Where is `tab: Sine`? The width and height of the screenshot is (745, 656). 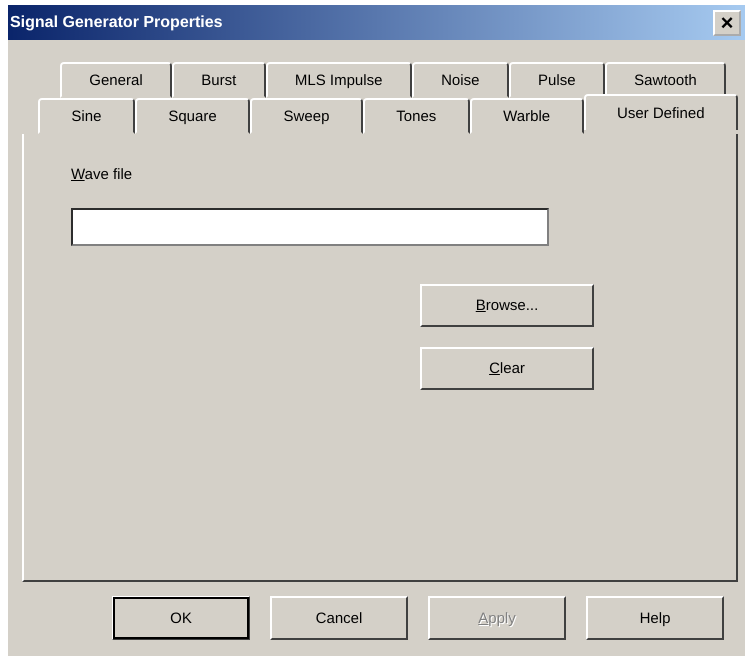 tab: Sine is located at coordinates (86, 116).